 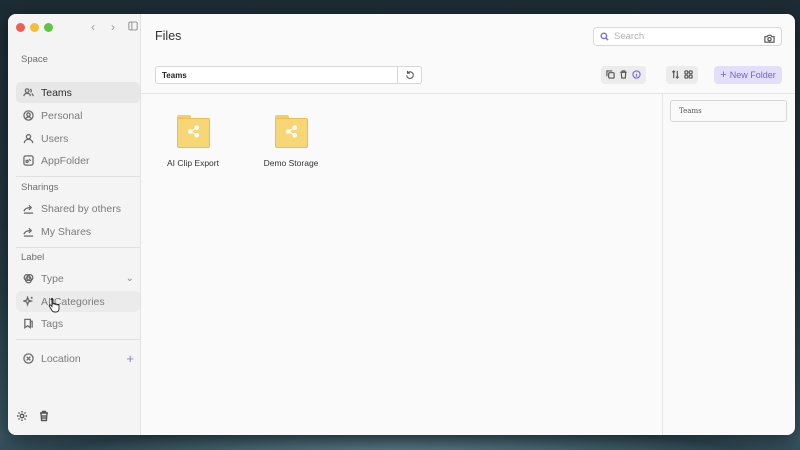 What do you see at coordinates (28, 139) in the screenshot?
I see `user-icon` at bounding box center [28, 139].